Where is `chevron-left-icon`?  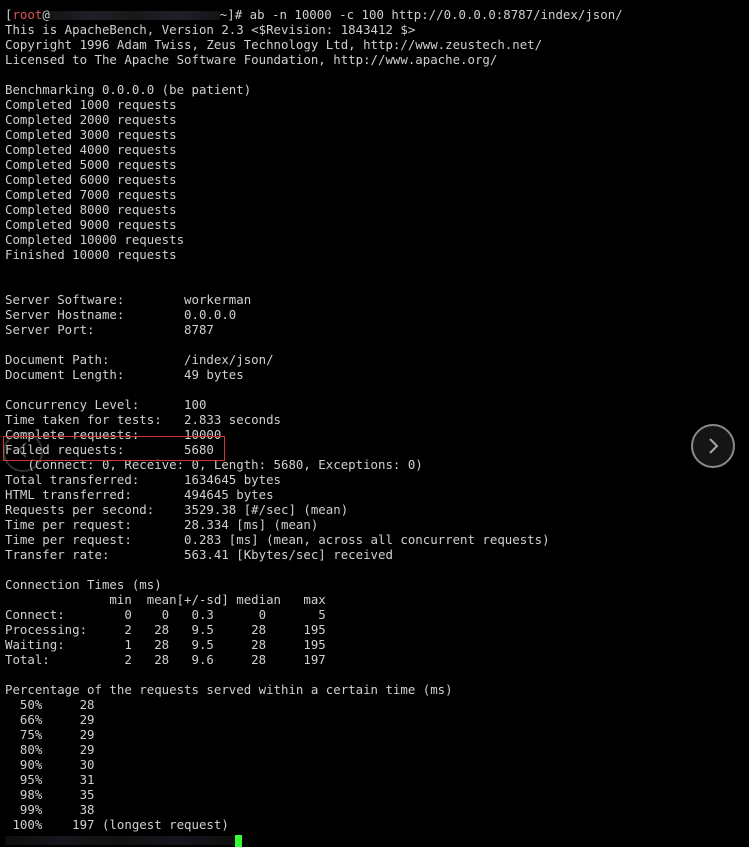 chevron-left-icon is located at coordinates (23, 452).